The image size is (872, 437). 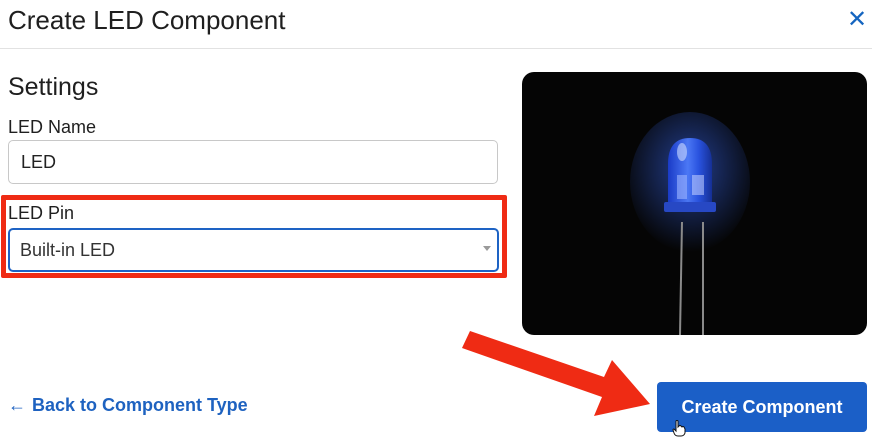 What do you see at coordinates (68, 250) in the screenshot?
I see `led-pin-selected-value: Built-in LED` at bounding box center [68, 250].